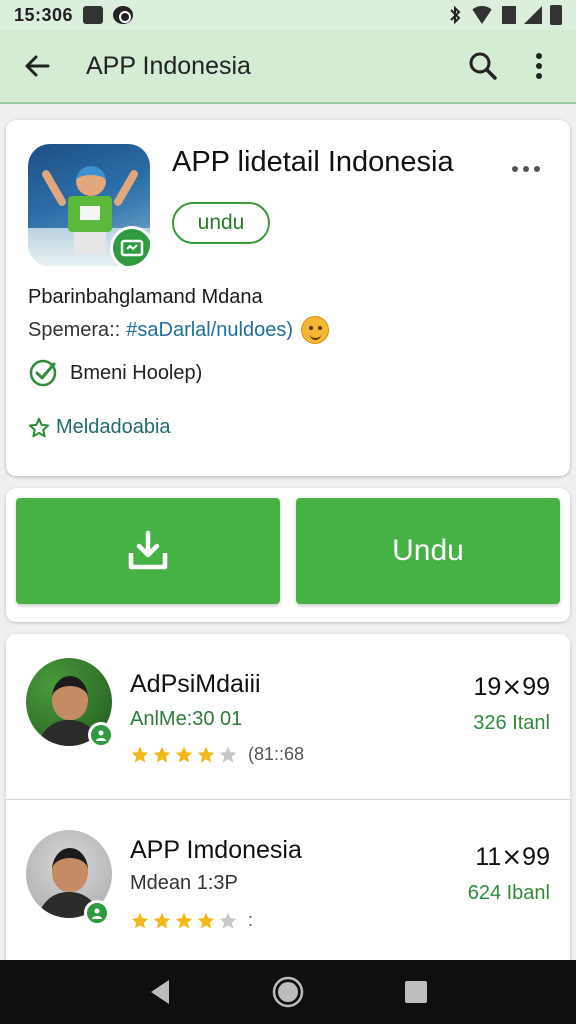 This screenshot has height=1024, width=576. What do you see at coordinates (168, 65) in the screenshot?
I see `page-title: APP Indonesia` at bounding box center [168, 65].